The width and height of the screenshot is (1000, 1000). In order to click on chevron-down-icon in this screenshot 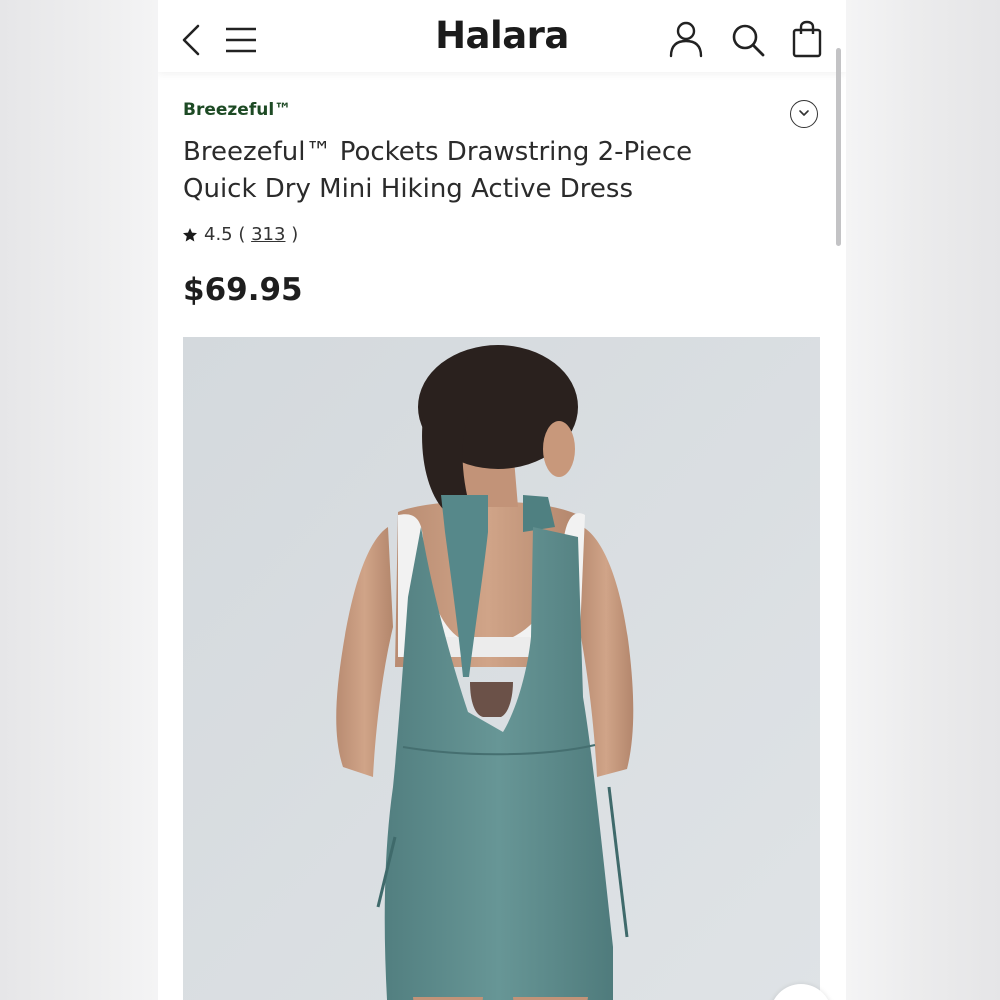, I will do `click(804, 113)`.